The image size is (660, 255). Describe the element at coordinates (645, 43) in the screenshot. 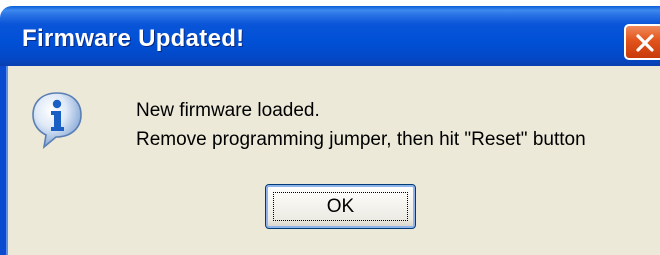

I see `close-x-icon` at that location.